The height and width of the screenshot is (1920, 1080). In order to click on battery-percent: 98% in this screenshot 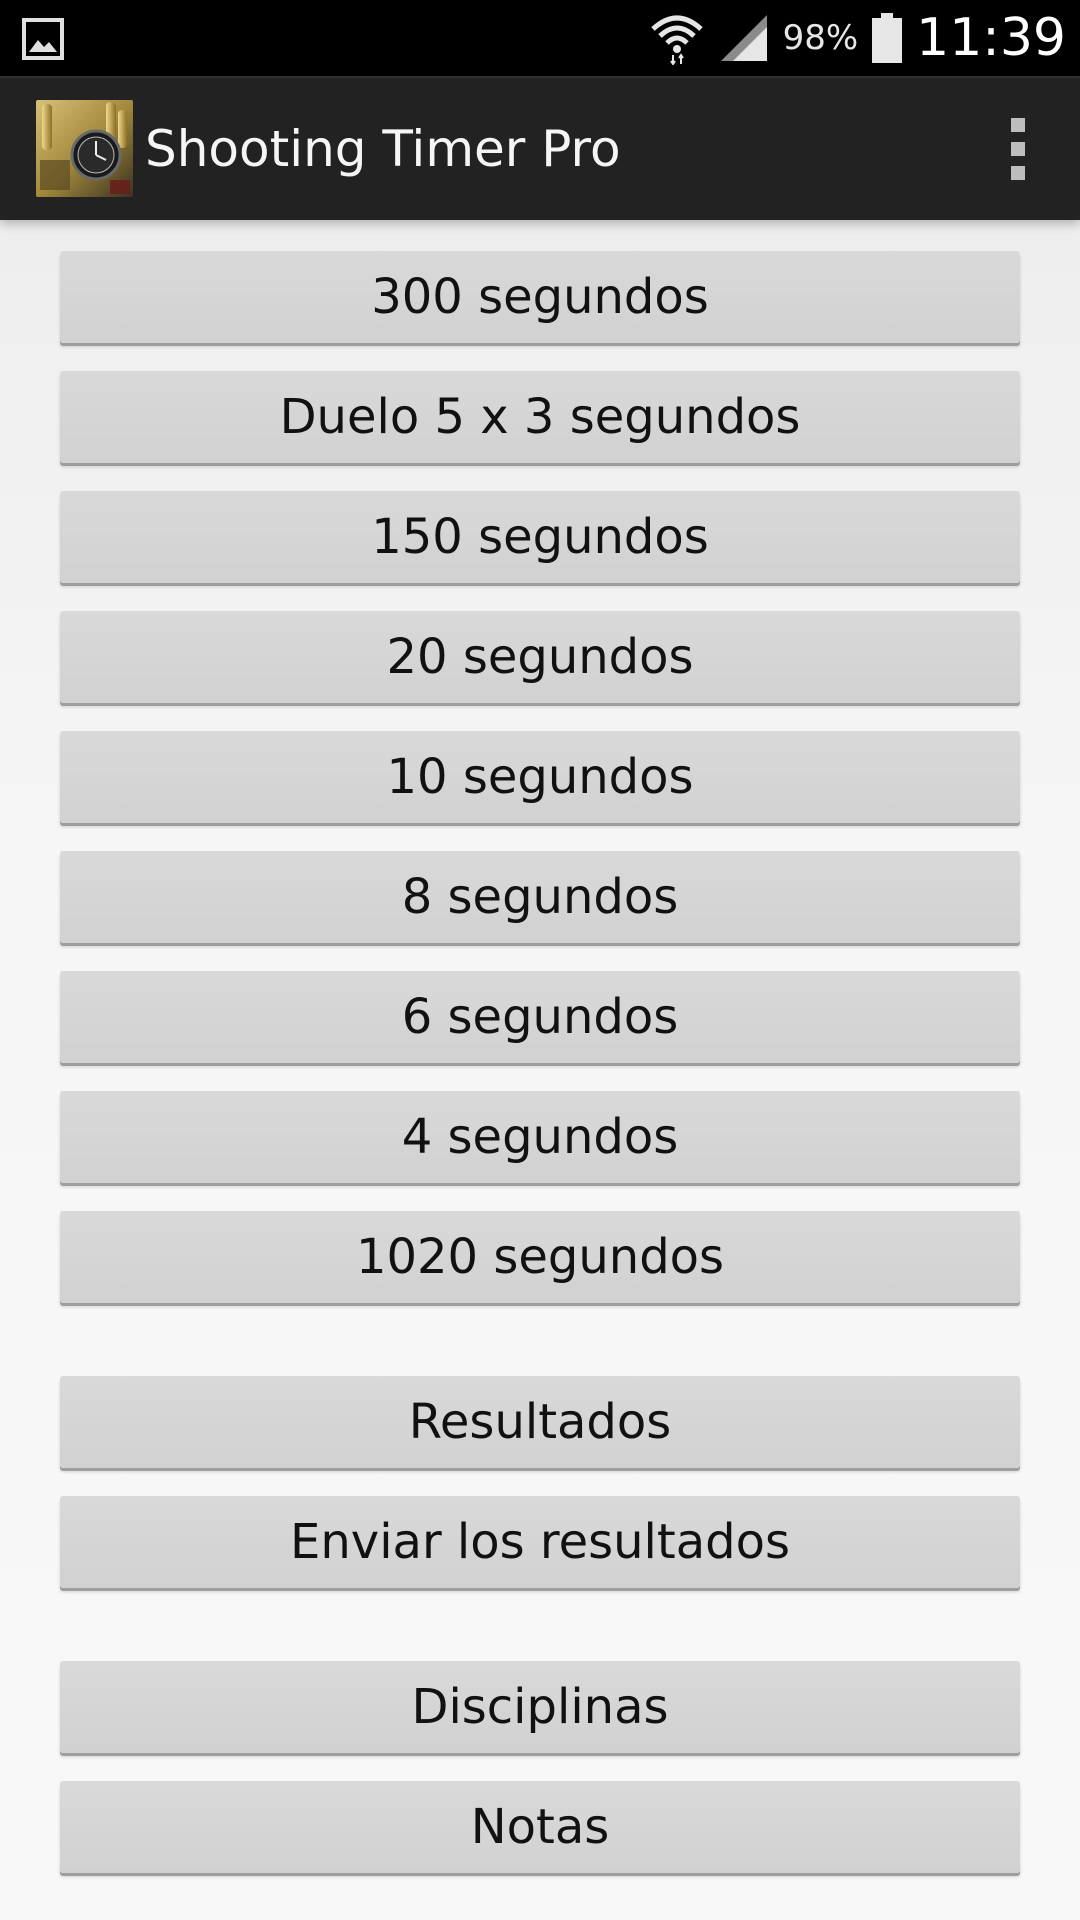, I will do `click(820, 38)`.